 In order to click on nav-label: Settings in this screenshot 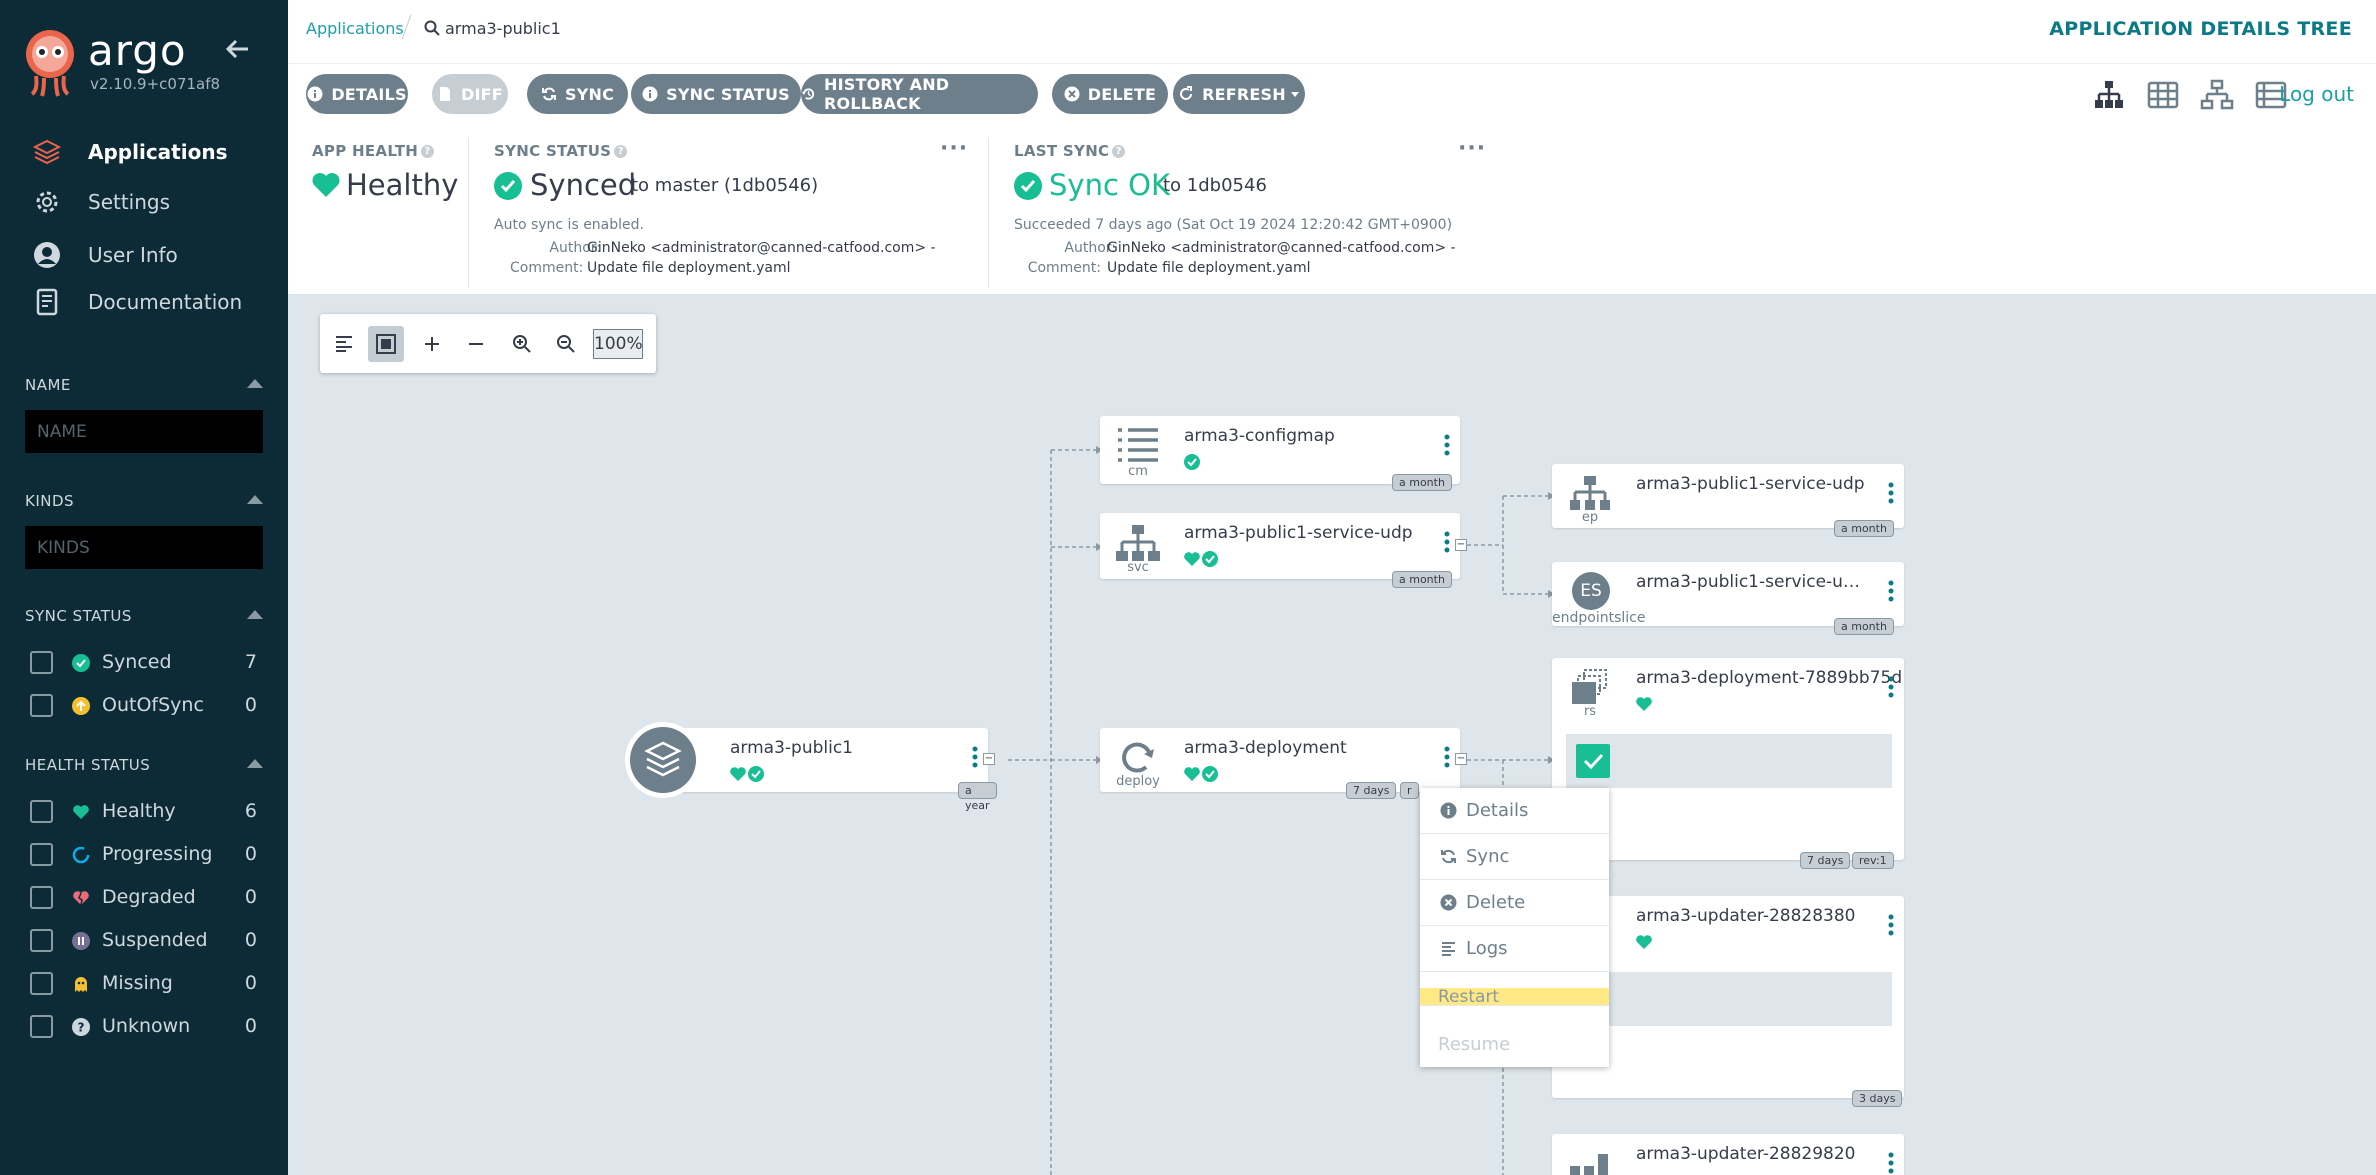, I will do `click(129, 202)`.